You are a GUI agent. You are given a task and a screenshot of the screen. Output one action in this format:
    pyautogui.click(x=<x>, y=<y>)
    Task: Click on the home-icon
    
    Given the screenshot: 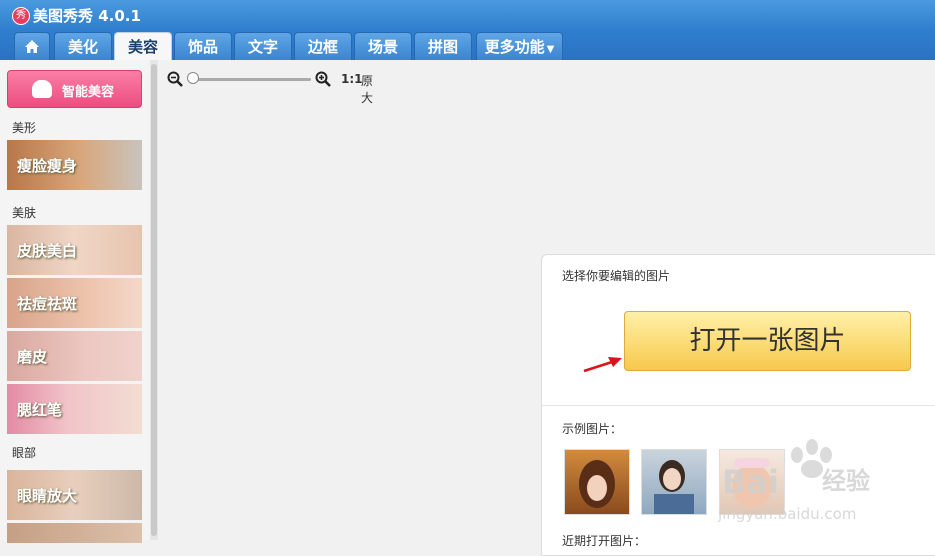 What is the action you would take?
    pyautogui.click(x=32, y=46)
    